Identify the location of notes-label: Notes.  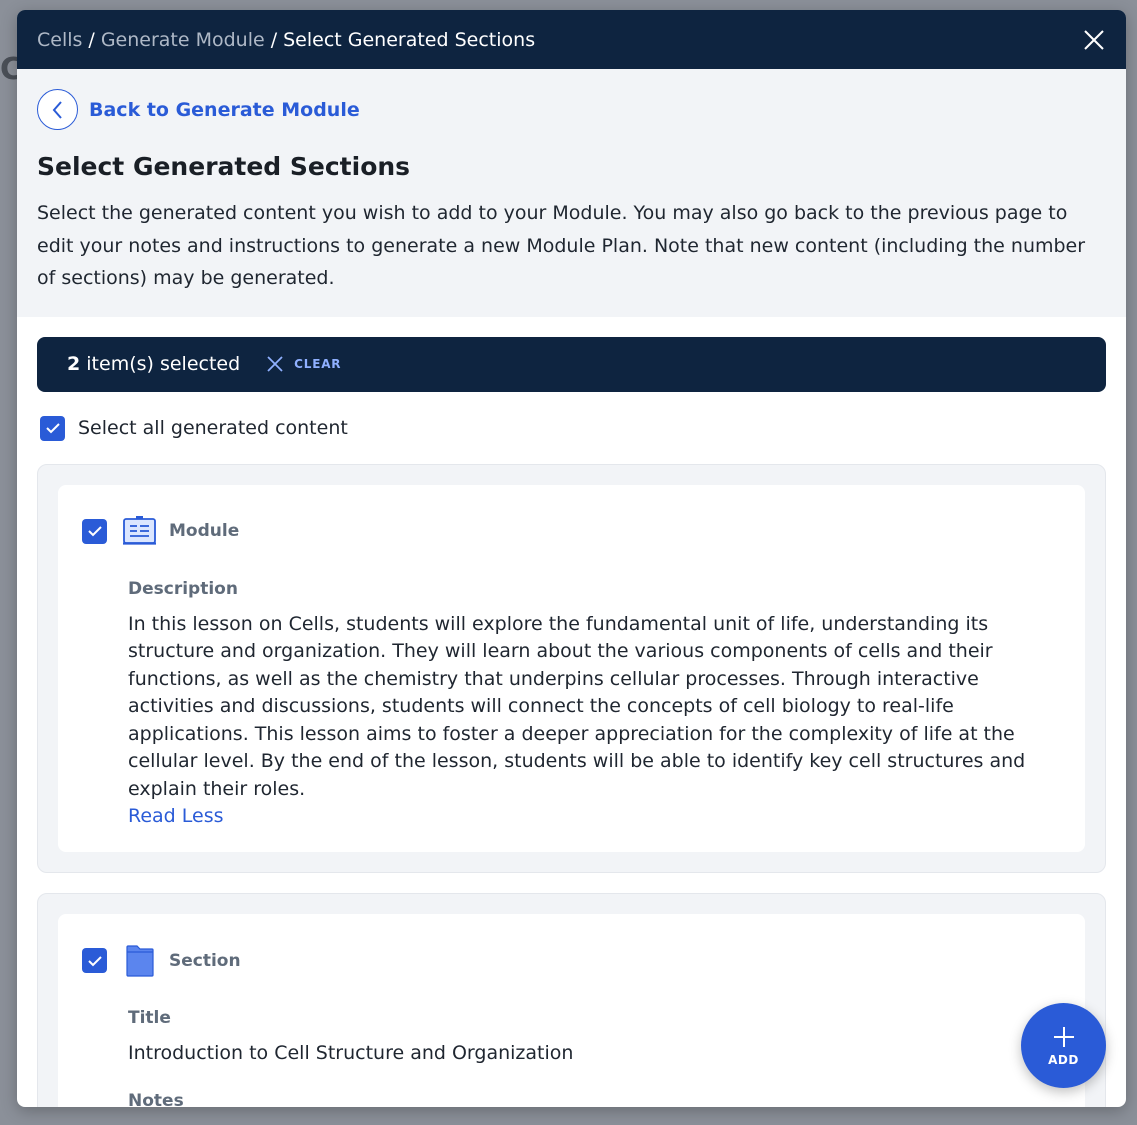
(156, 1099).